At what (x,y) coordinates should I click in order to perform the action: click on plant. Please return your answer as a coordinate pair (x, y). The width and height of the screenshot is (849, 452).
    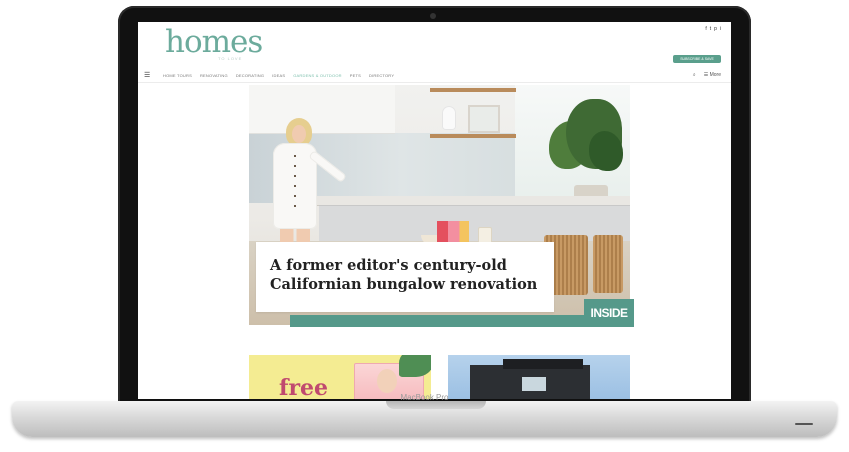
    Looking at the image, I should click on (606, 151).